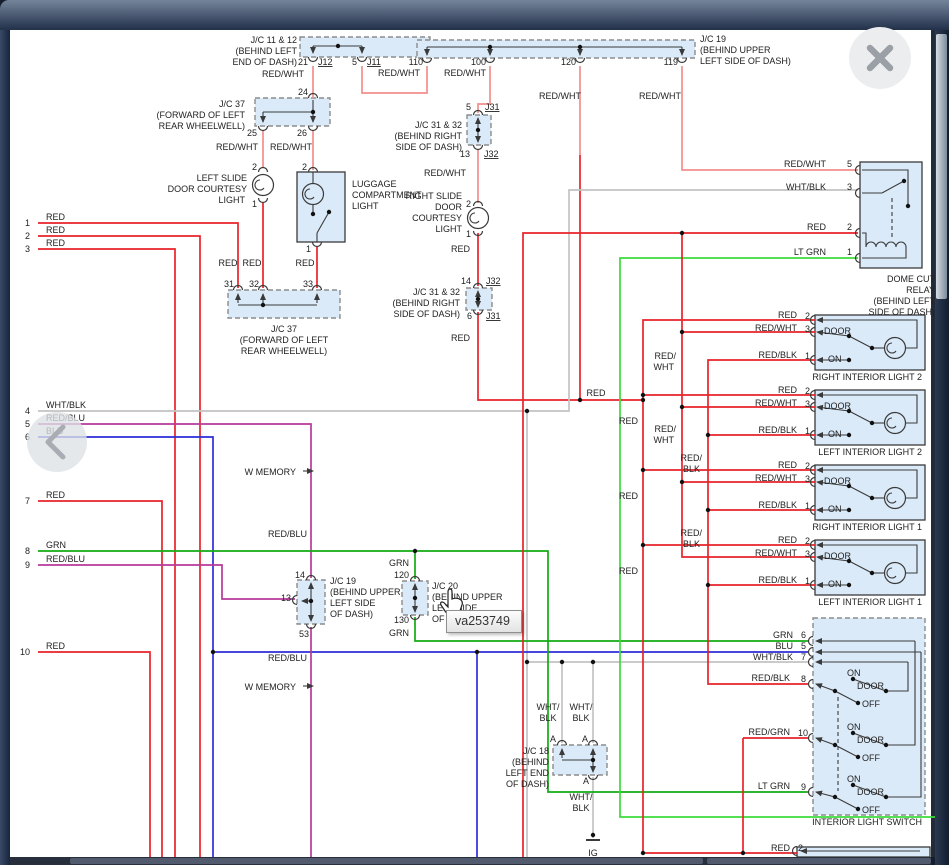  I want to click on back-button, so click(57, 442).